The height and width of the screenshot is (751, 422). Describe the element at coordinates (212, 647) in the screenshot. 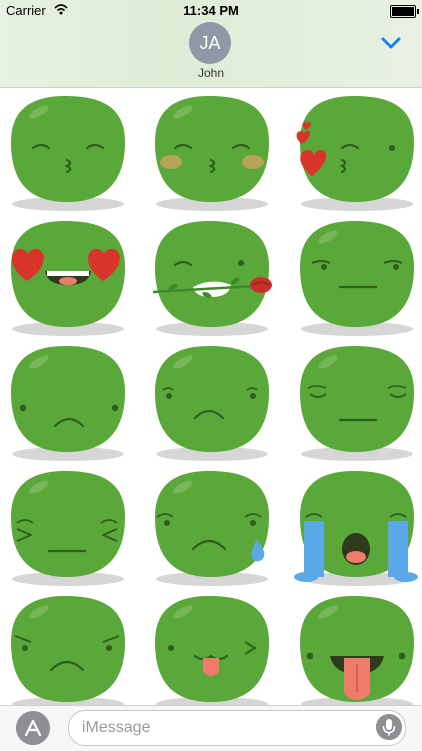

I see `sticker-tongue-out-silly` at that location.